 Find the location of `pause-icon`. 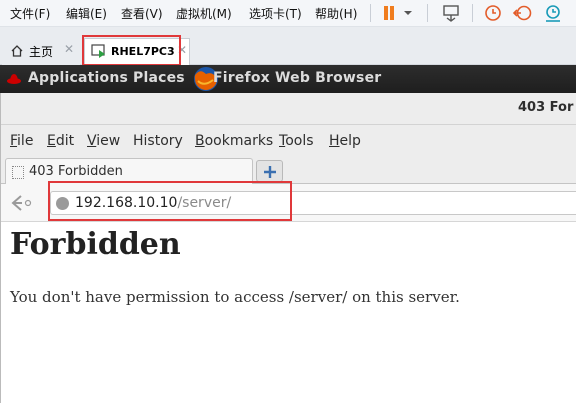

pause-icon is located at coordinates (389, 13).